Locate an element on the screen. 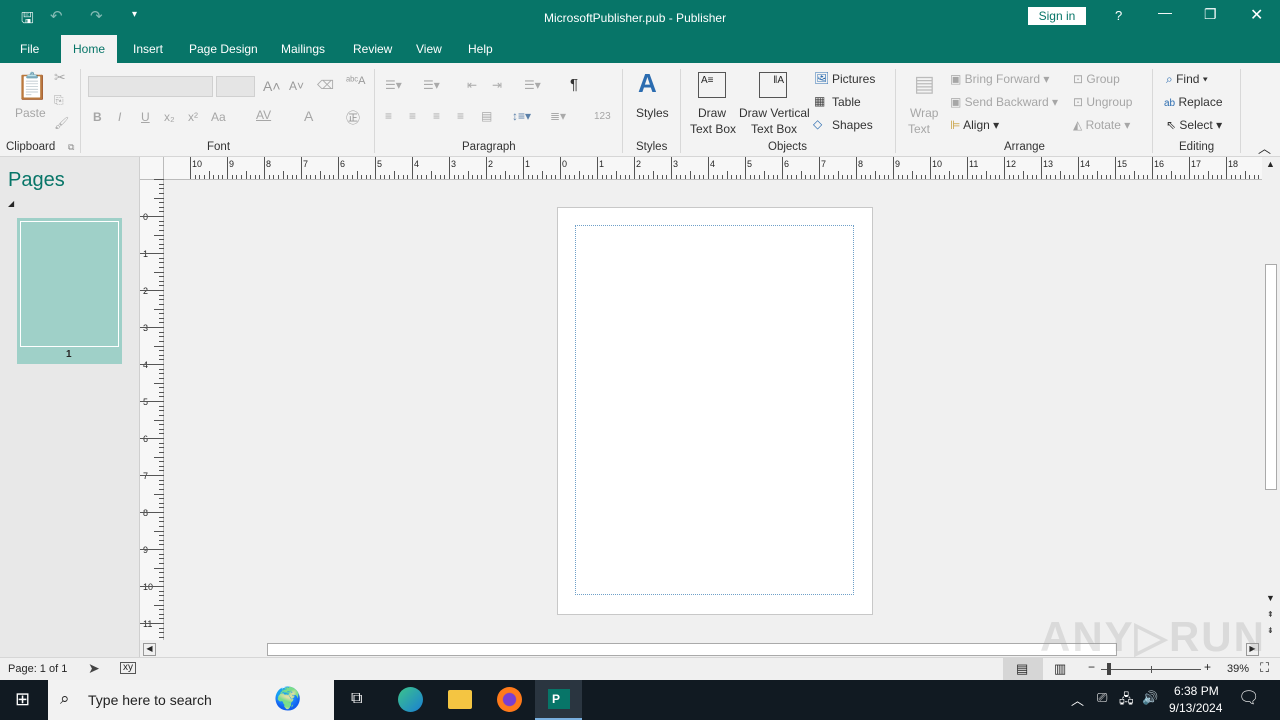  task-view-icon: ⧉ is located at coordinates (356, 699).